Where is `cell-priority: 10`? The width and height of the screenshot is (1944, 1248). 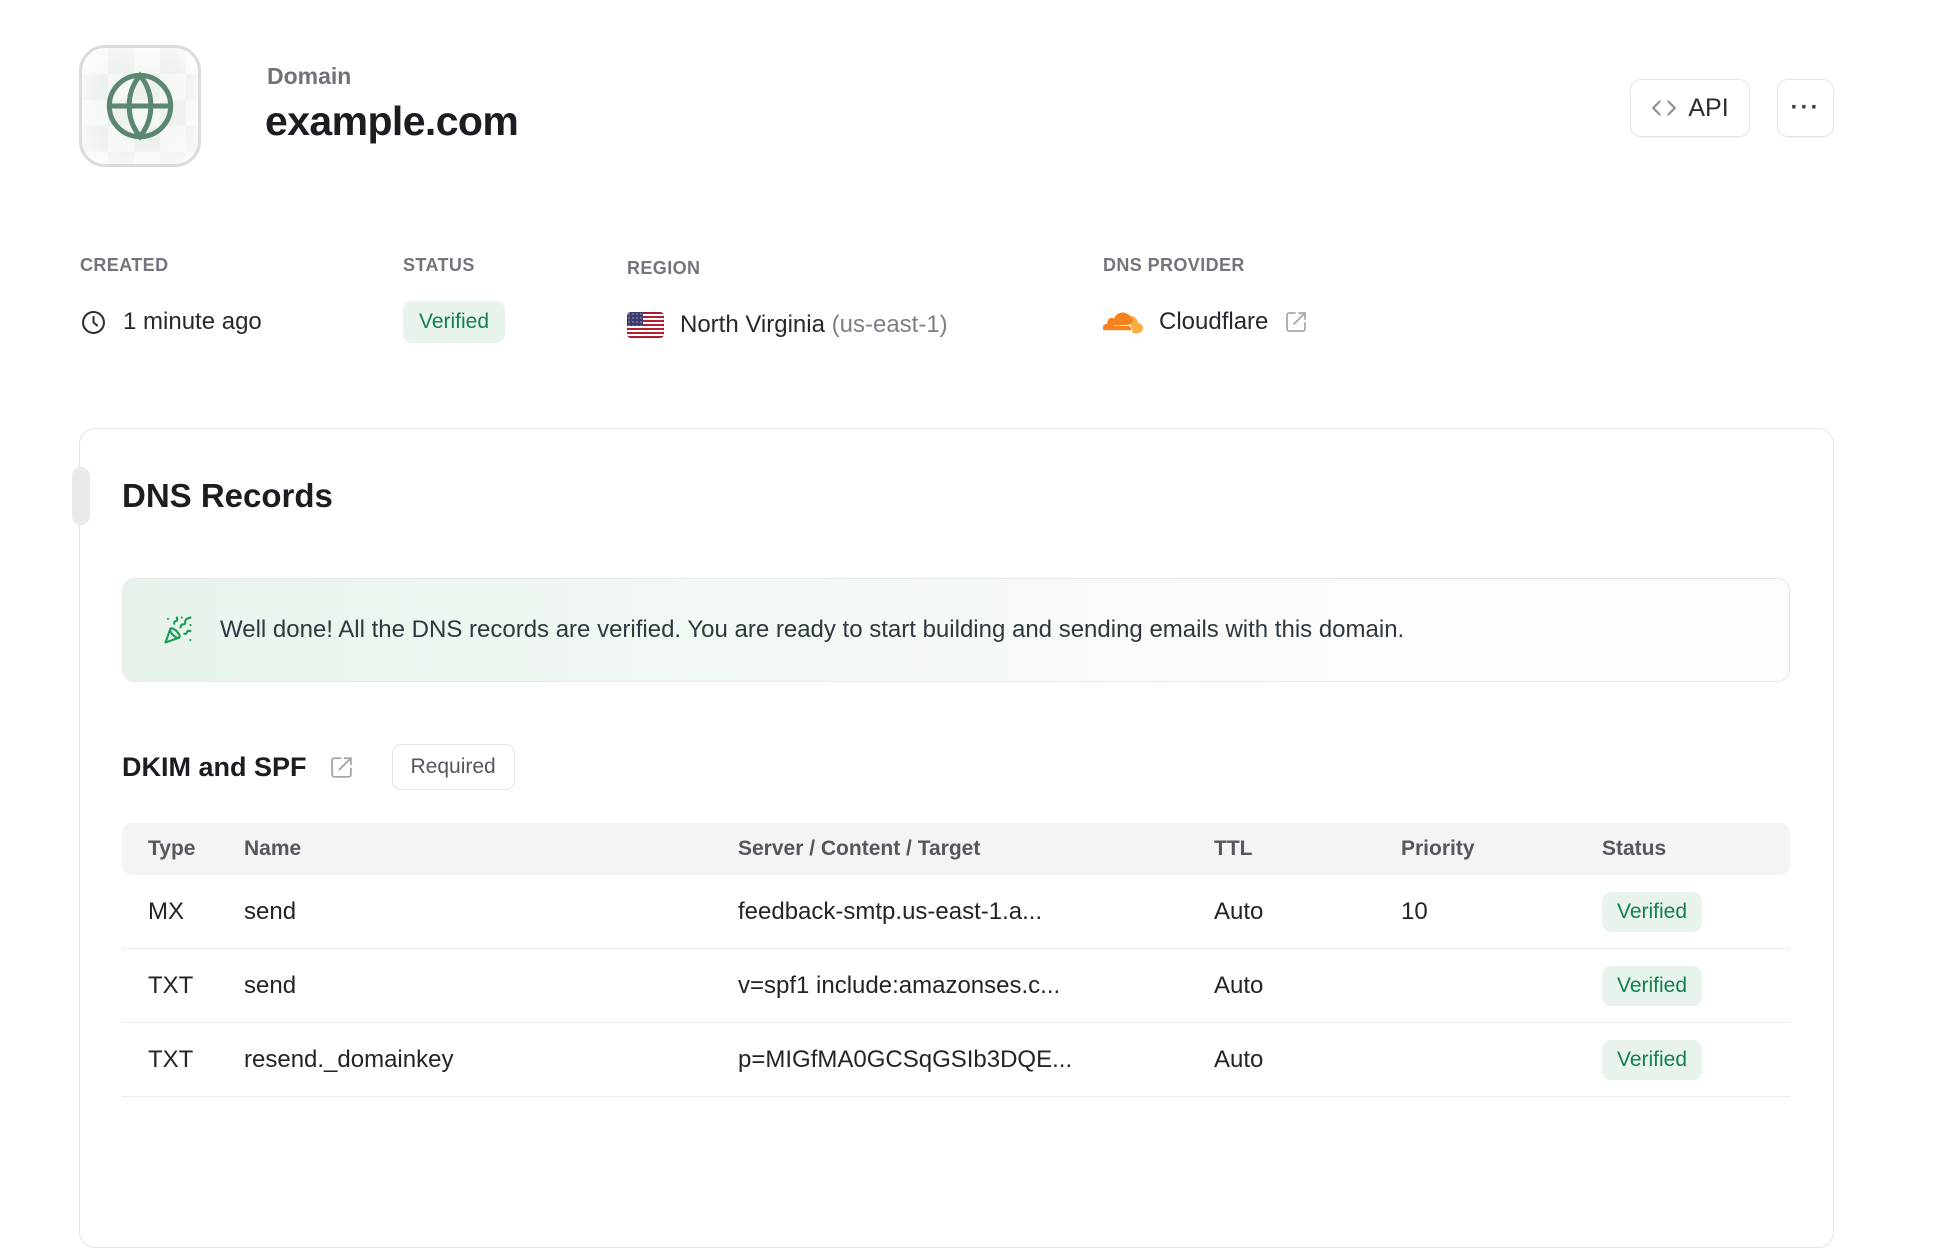 cell-priority: 10 is located at coordinates (1414, 911).